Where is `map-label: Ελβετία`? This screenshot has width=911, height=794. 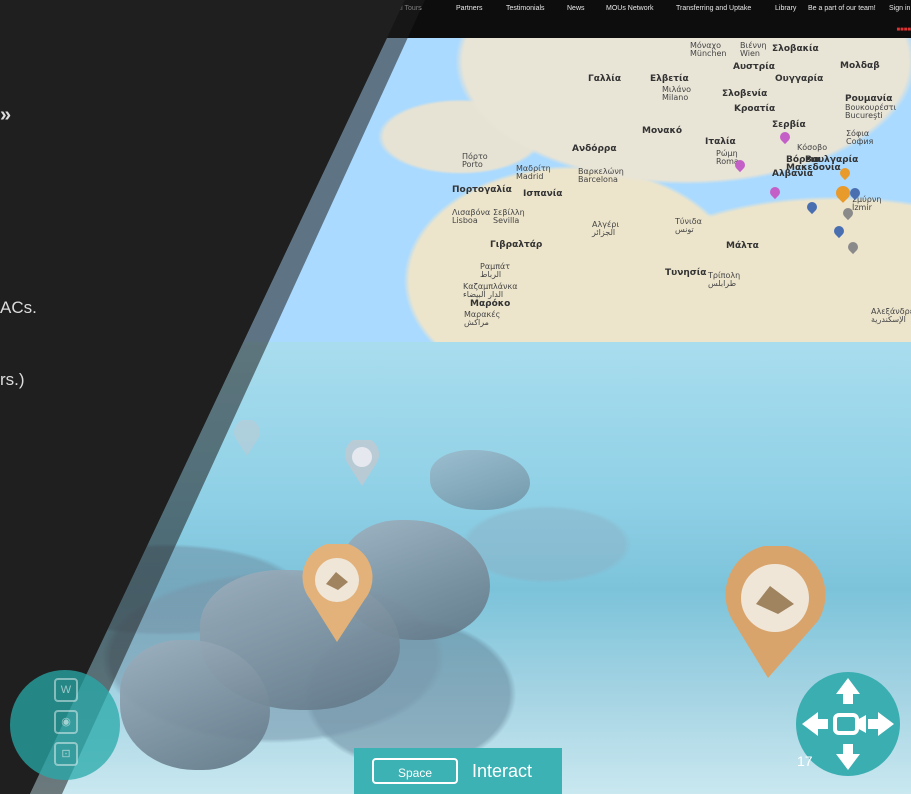 map-label: Ελβετία is located at coordinates (669, 79).